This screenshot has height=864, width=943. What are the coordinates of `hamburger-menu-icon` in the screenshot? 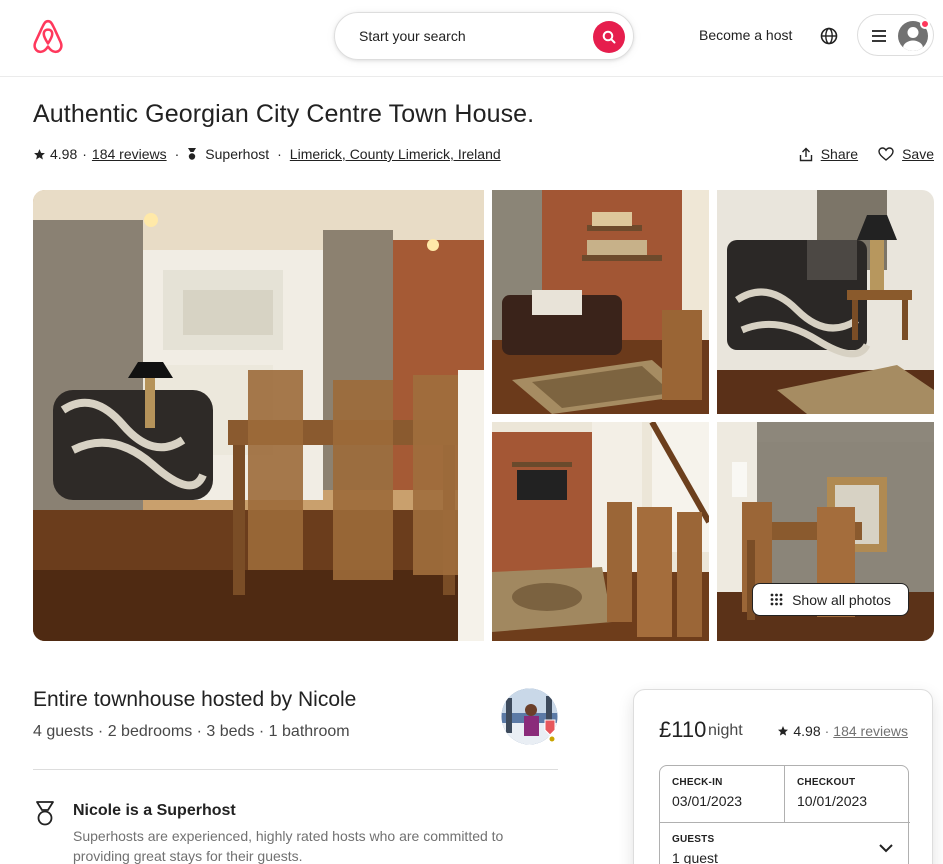 It's located at (879, 36).